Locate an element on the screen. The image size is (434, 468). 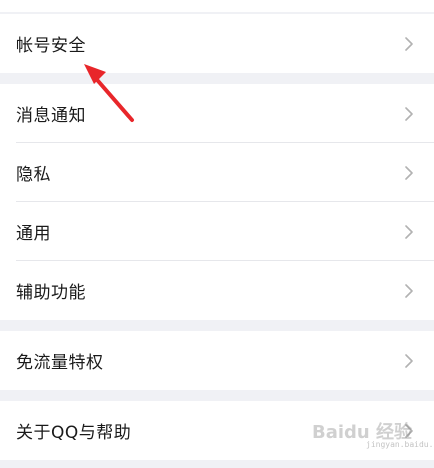
settings-item-notifications: 消息通知 is located at coordinates (217, 113).